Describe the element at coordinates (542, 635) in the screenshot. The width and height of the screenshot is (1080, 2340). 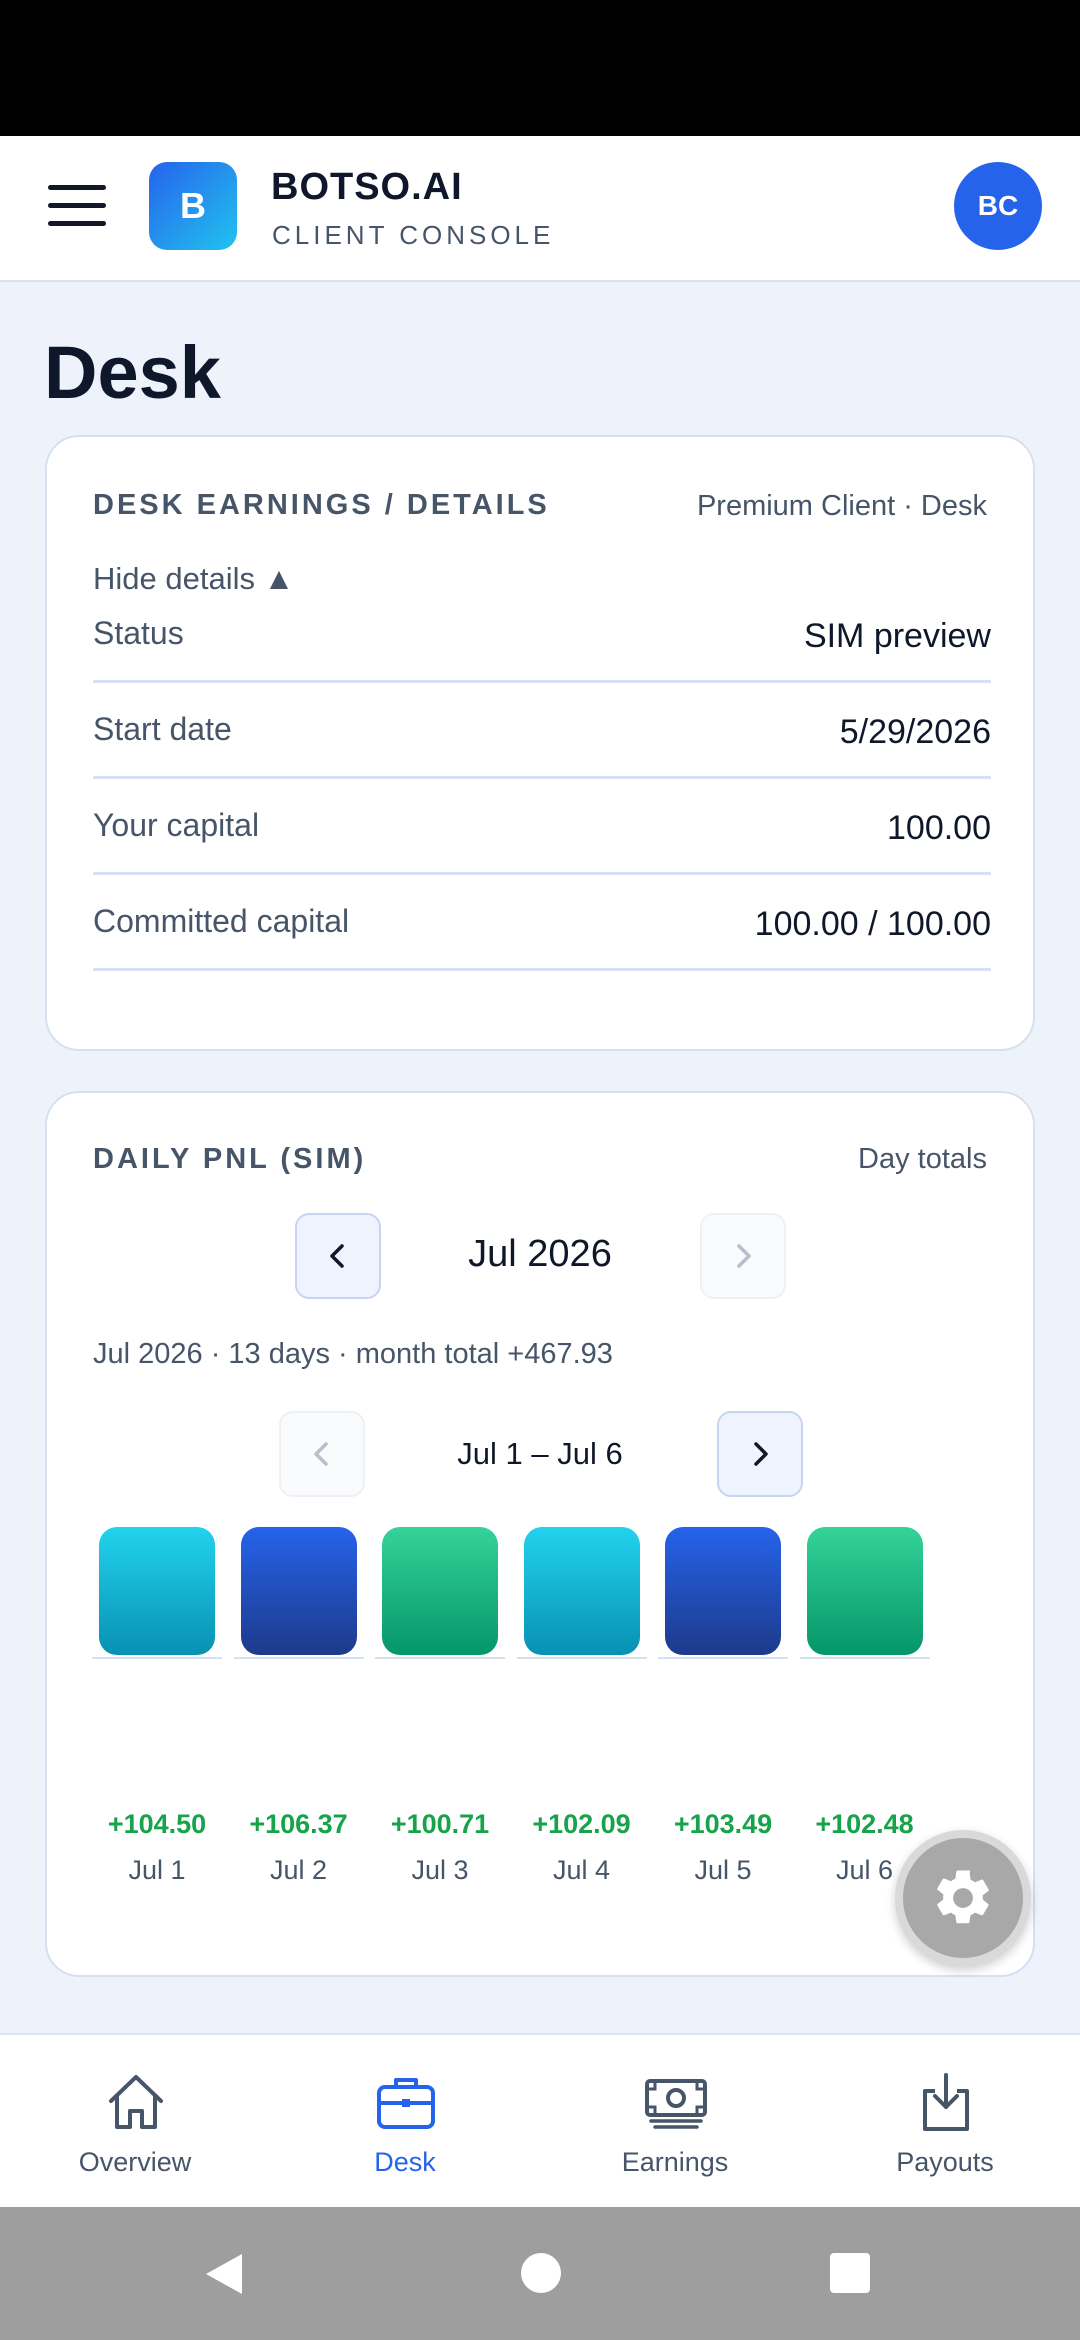
I see `detail-row-status: Status SIM preview` at that location.